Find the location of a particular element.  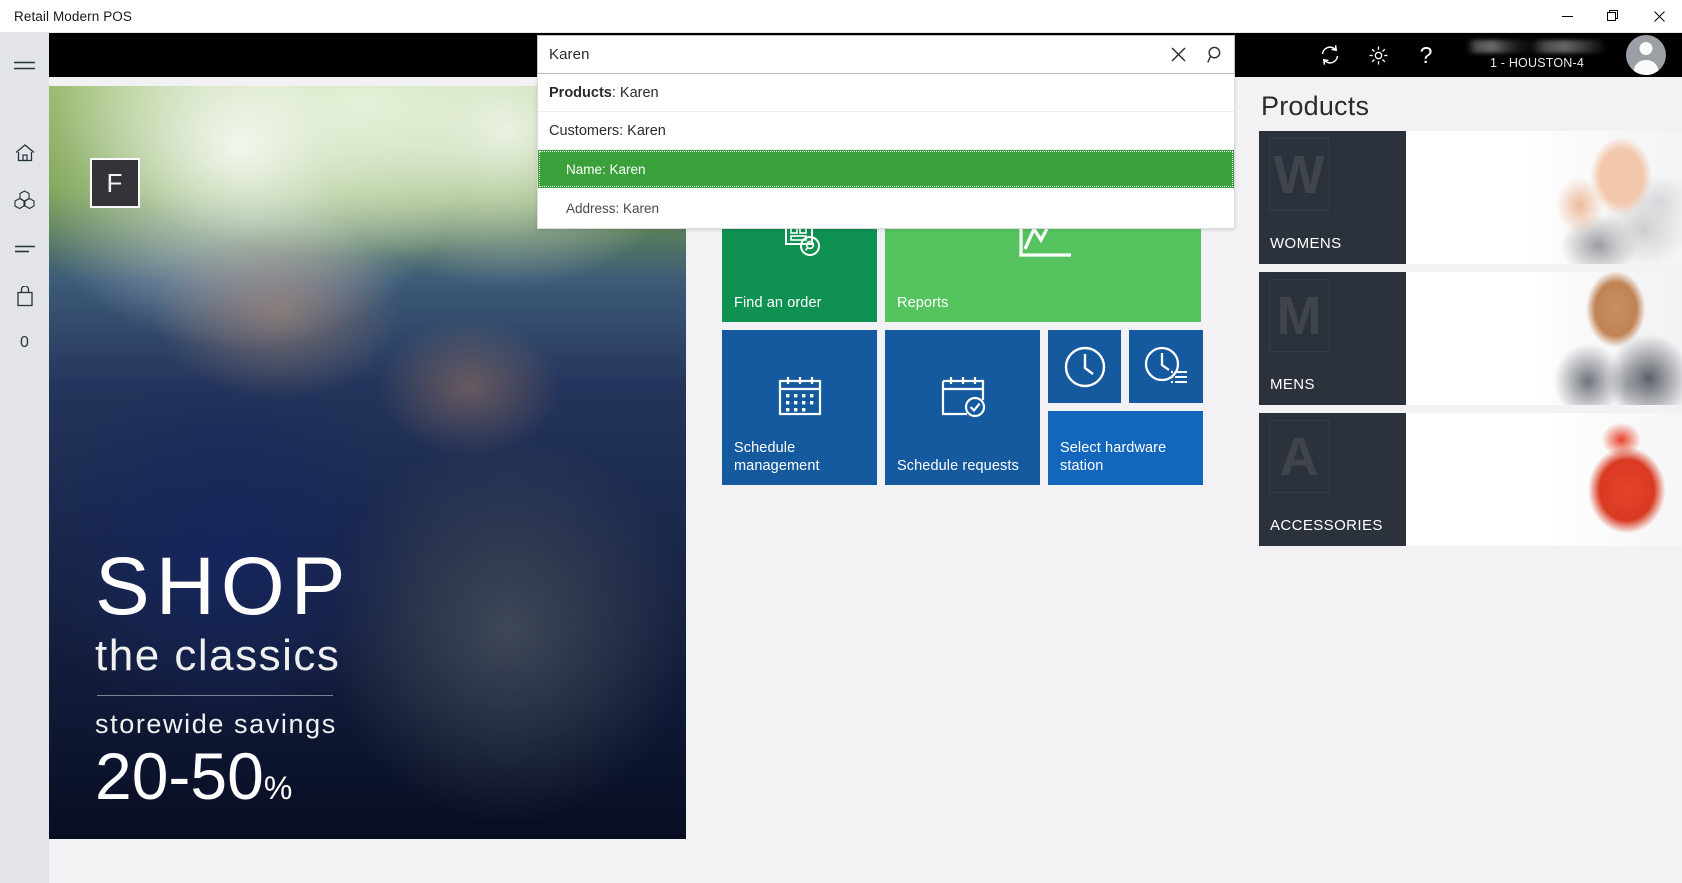

home-icon is located at coordinates (24, 153).